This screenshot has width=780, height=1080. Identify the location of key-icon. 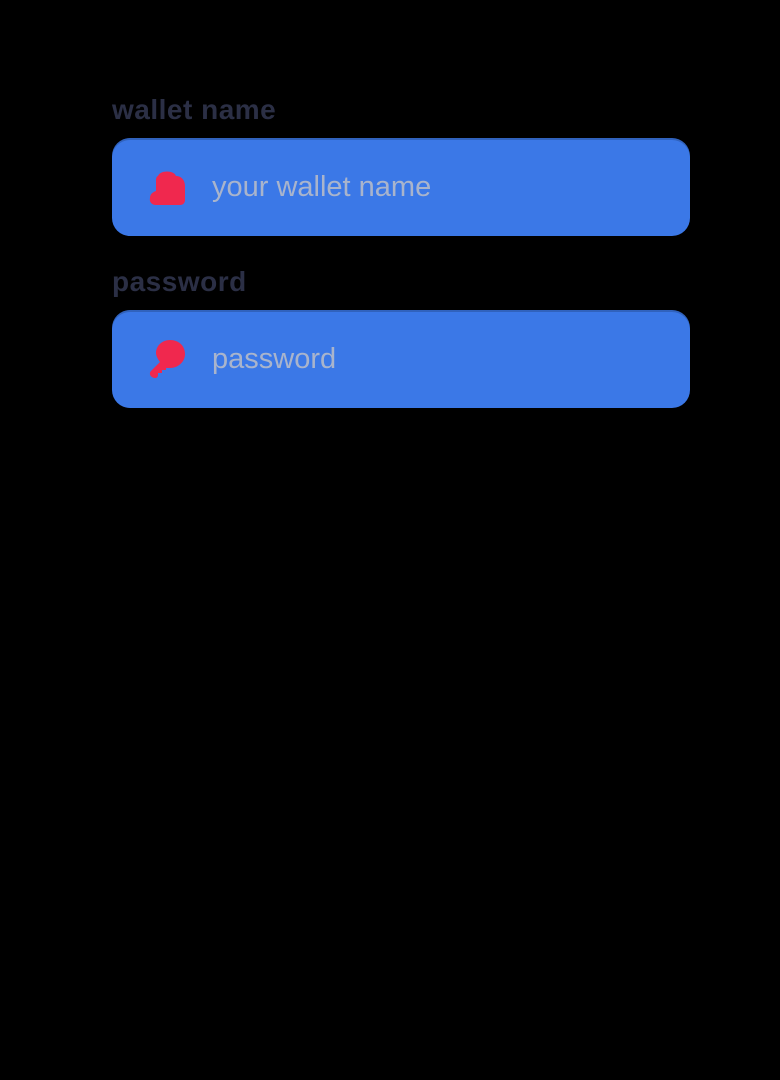
(167, 359).